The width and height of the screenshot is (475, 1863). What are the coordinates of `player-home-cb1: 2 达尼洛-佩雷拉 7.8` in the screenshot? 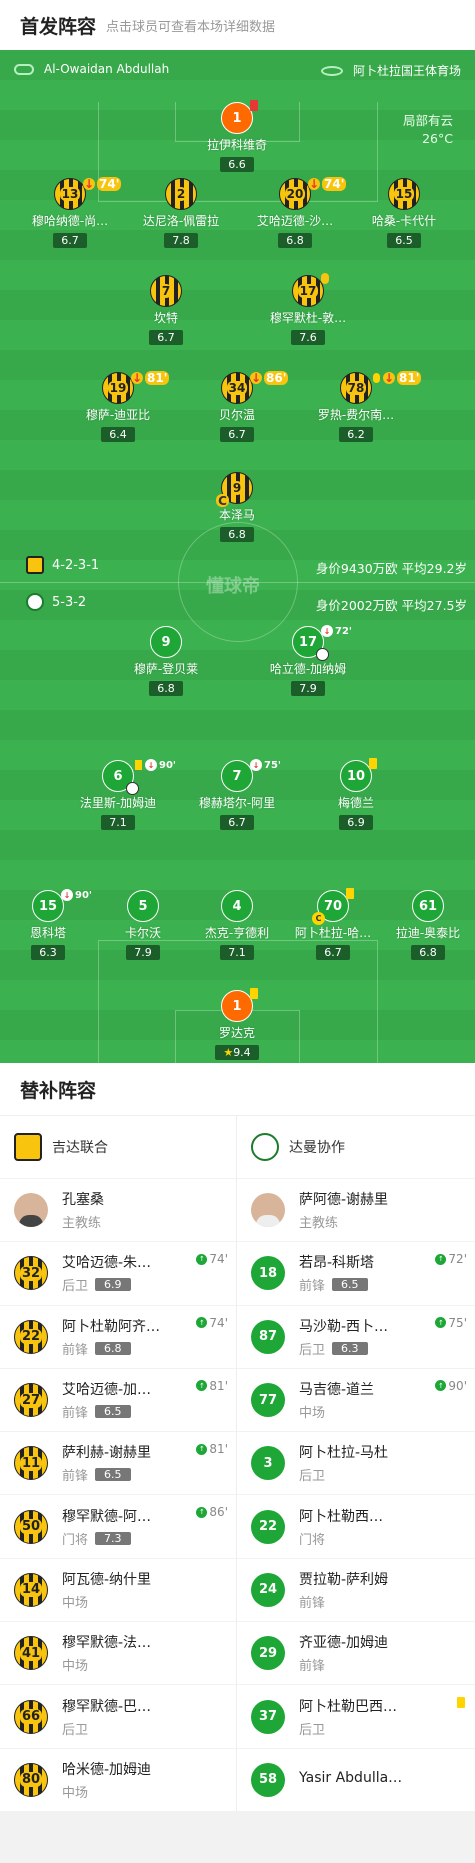 It's located at (181, 213).